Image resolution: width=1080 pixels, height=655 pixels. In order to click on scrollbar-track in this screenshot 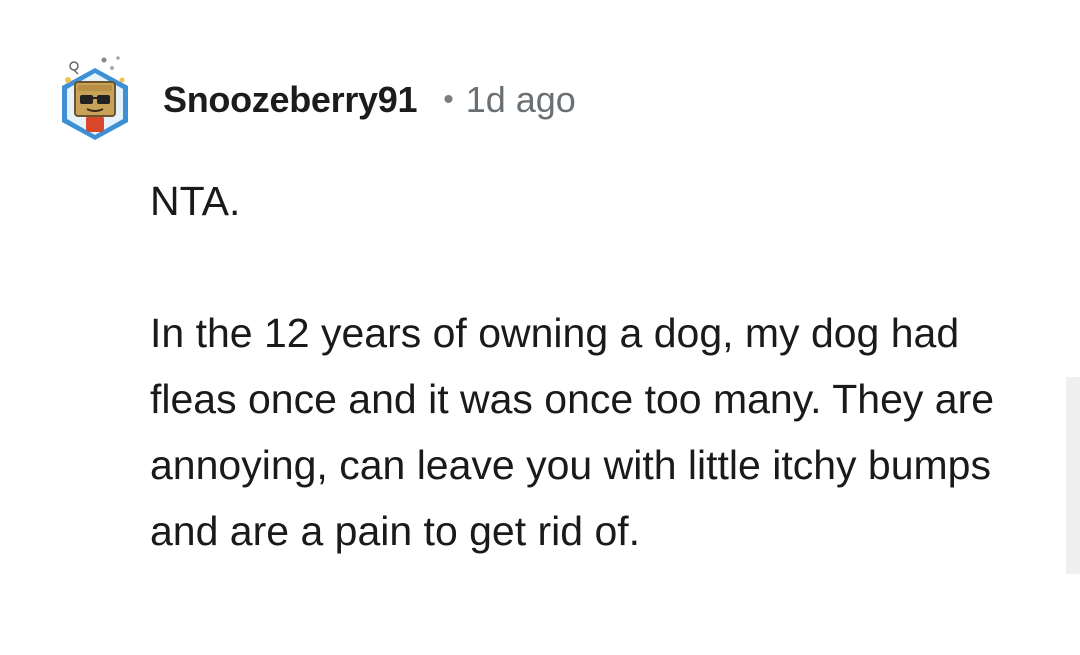, I will do `click(1073, 475)`.